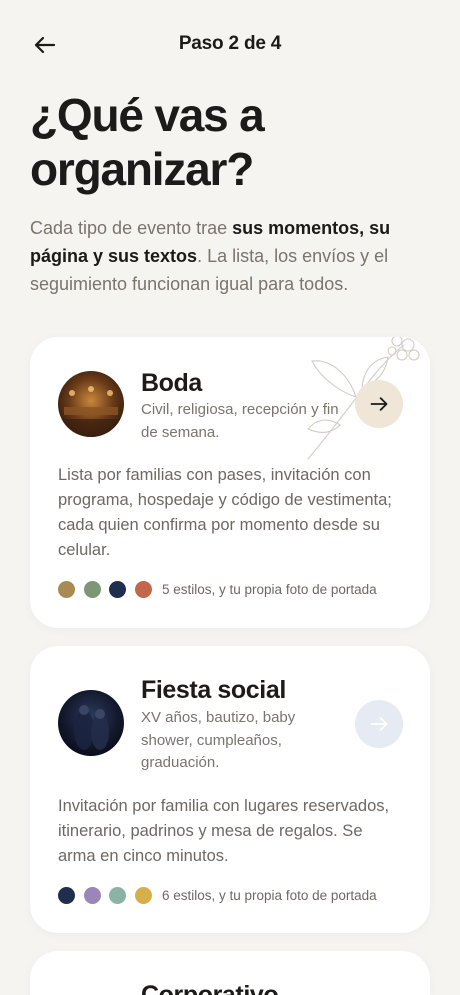 Image resolution: width=460 pixels, height=995 pixels. I want to click on intro-pre: Cada tipo de evento trae, so click(131, 228).